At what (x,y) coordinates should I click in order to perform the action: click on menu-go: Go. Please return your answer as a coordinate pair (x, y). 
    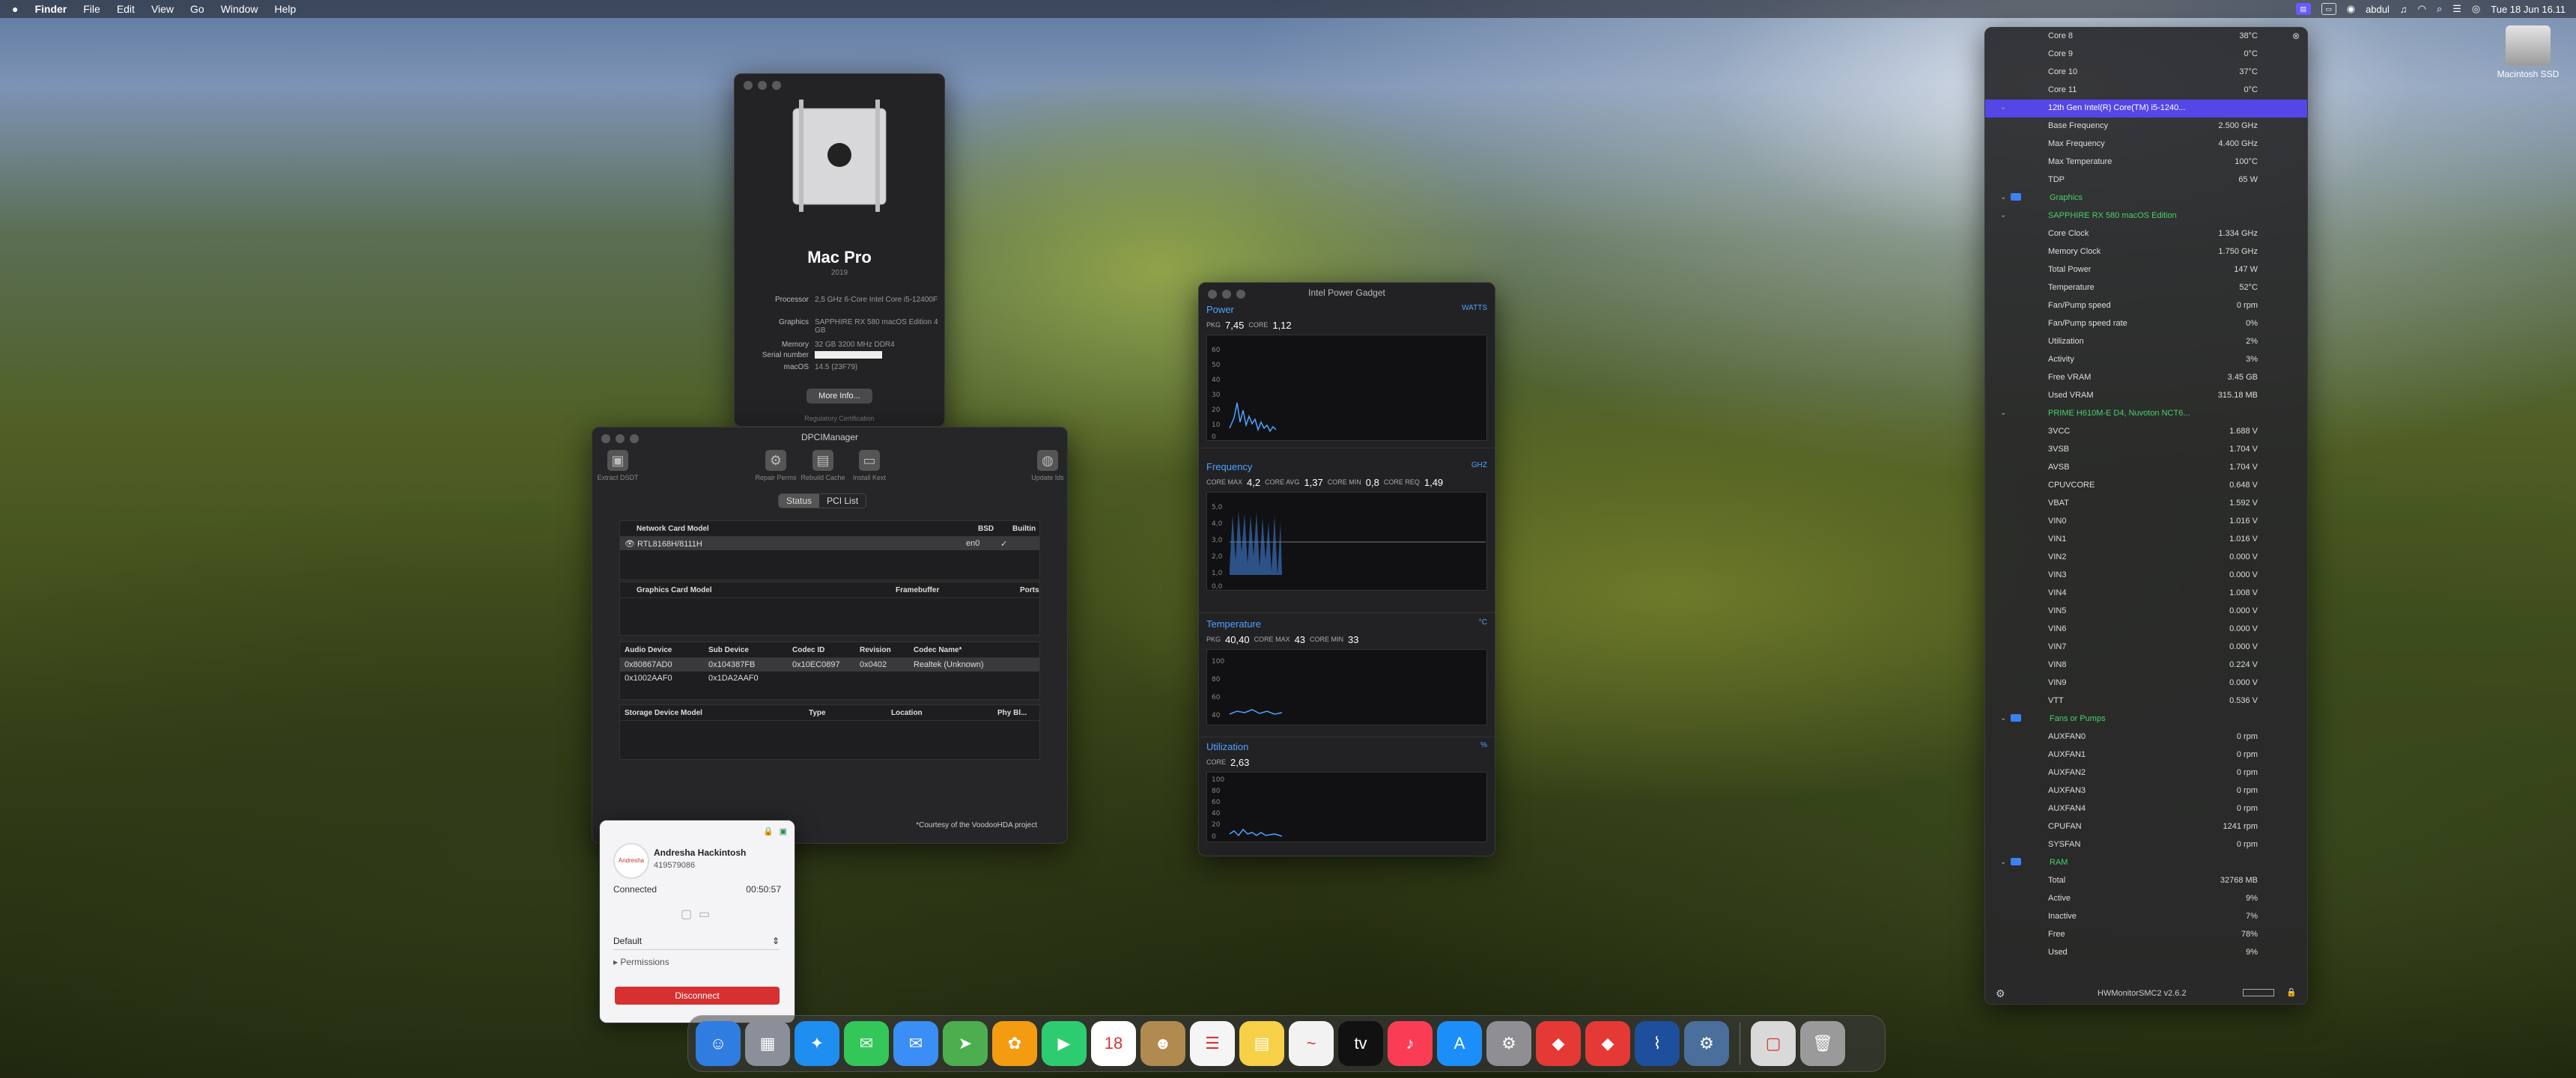
    Looking at the image, I should click on (197, 9).